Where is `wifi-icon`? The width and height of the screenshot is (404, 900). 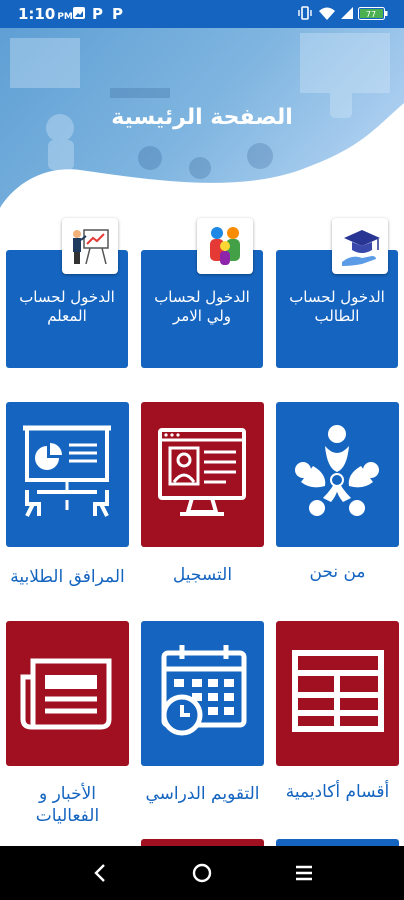
wifi-icon is located at coordinates (327, 13).